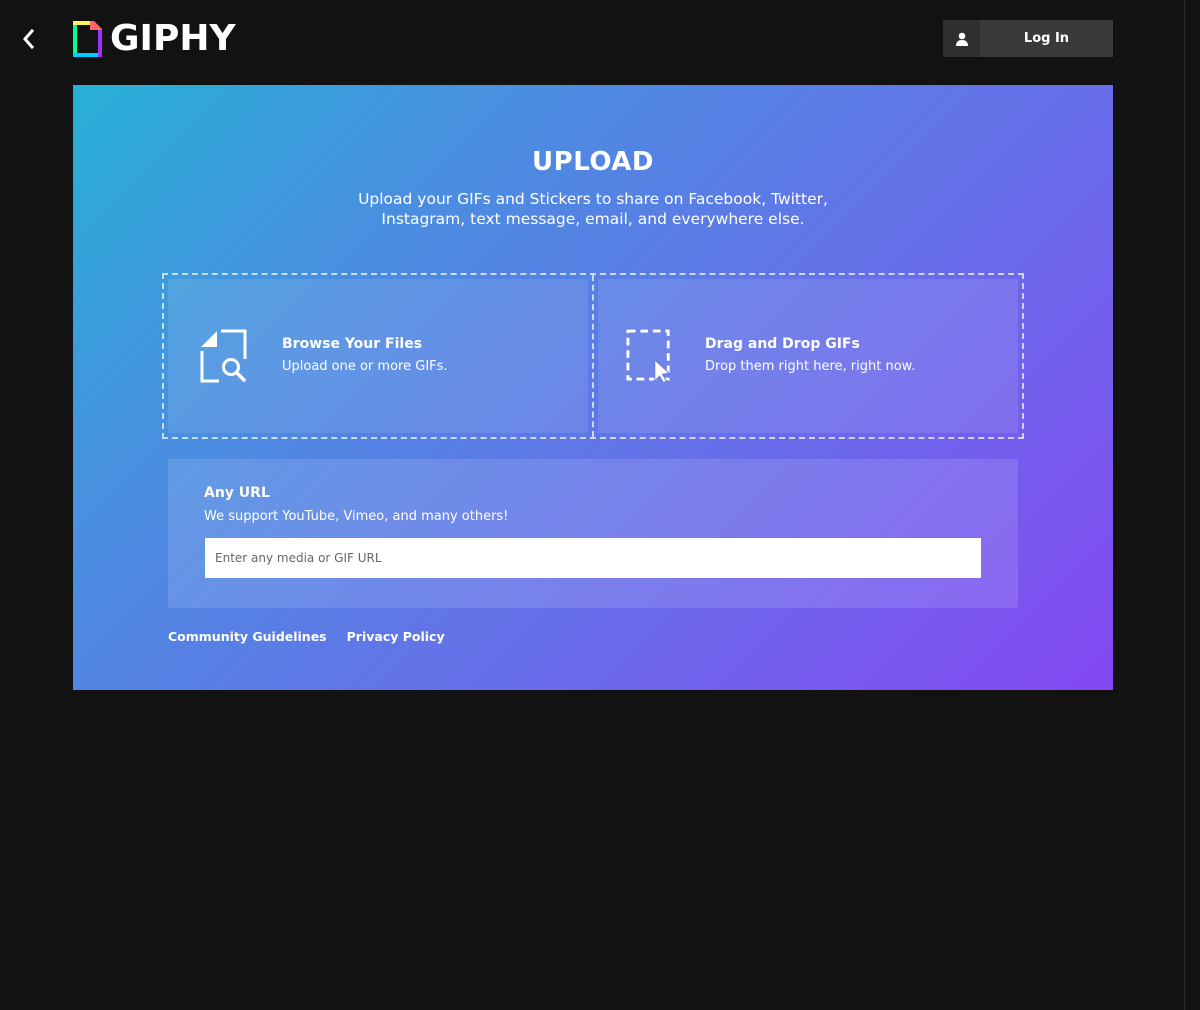  What do you see at coordinates (223, 356) in the screenshot?
I see `file-search-icon` at bounding box center [223, 356].